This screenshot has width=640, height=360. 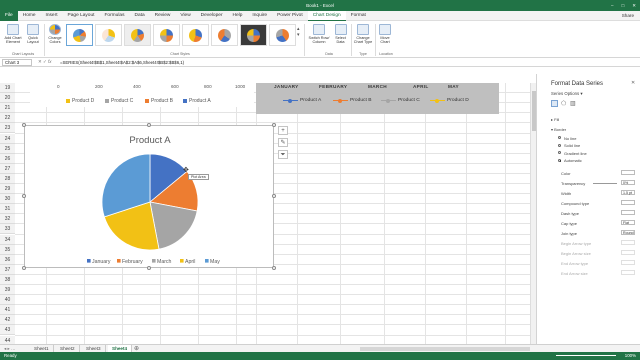 What do you see at coordinates (7, 189) in the screenshot?
I see `row-header: 29` at bounding box center [7, 189].